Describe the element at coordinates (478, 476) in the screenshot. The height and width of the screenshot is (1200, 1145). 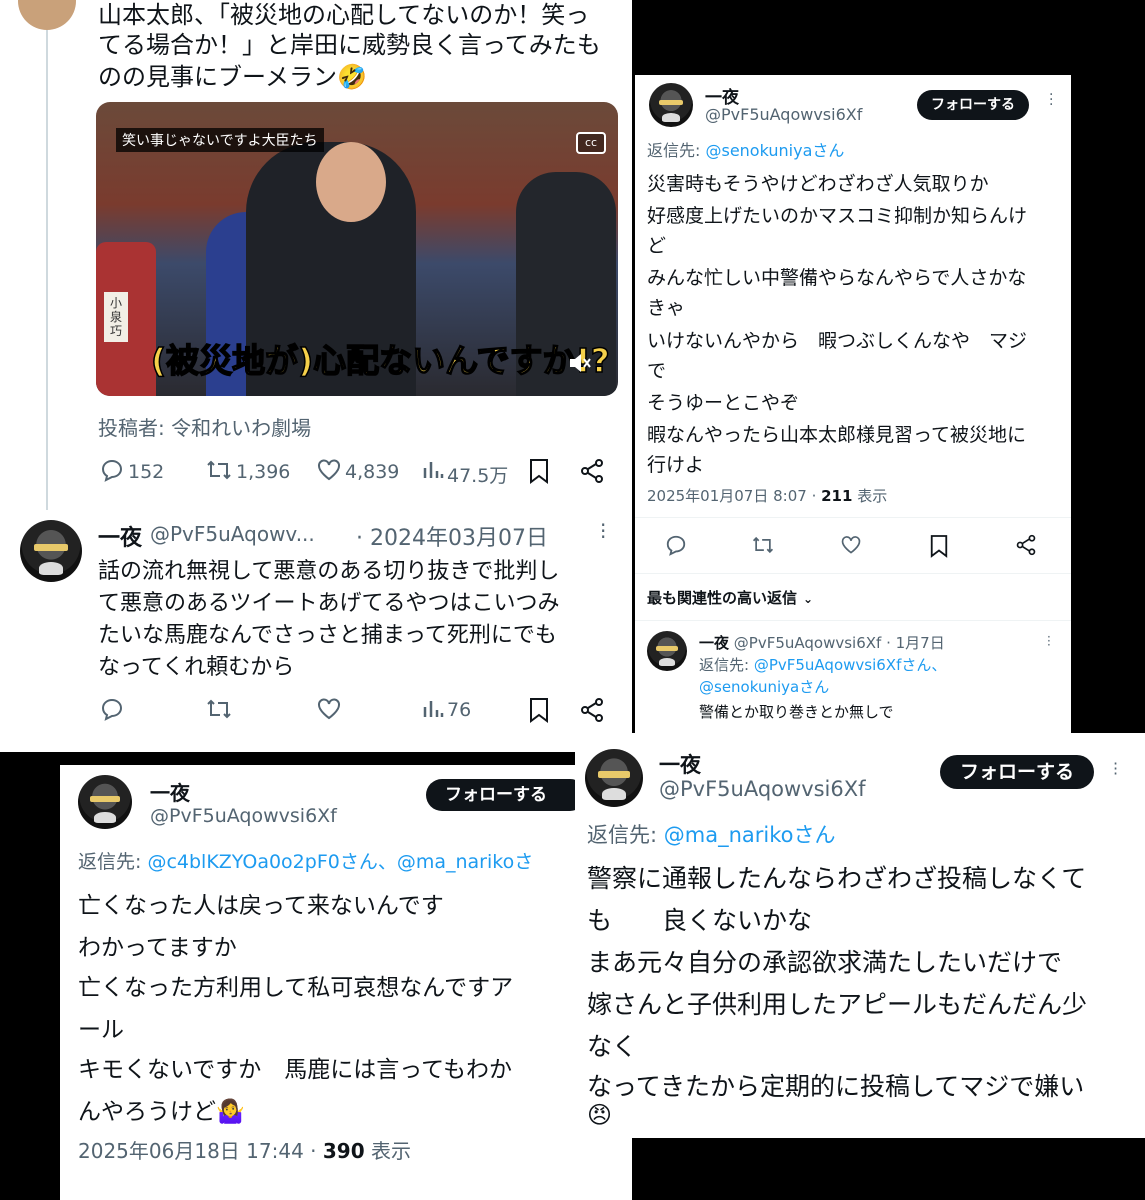
I see `views-count: 47.5万` at that location.